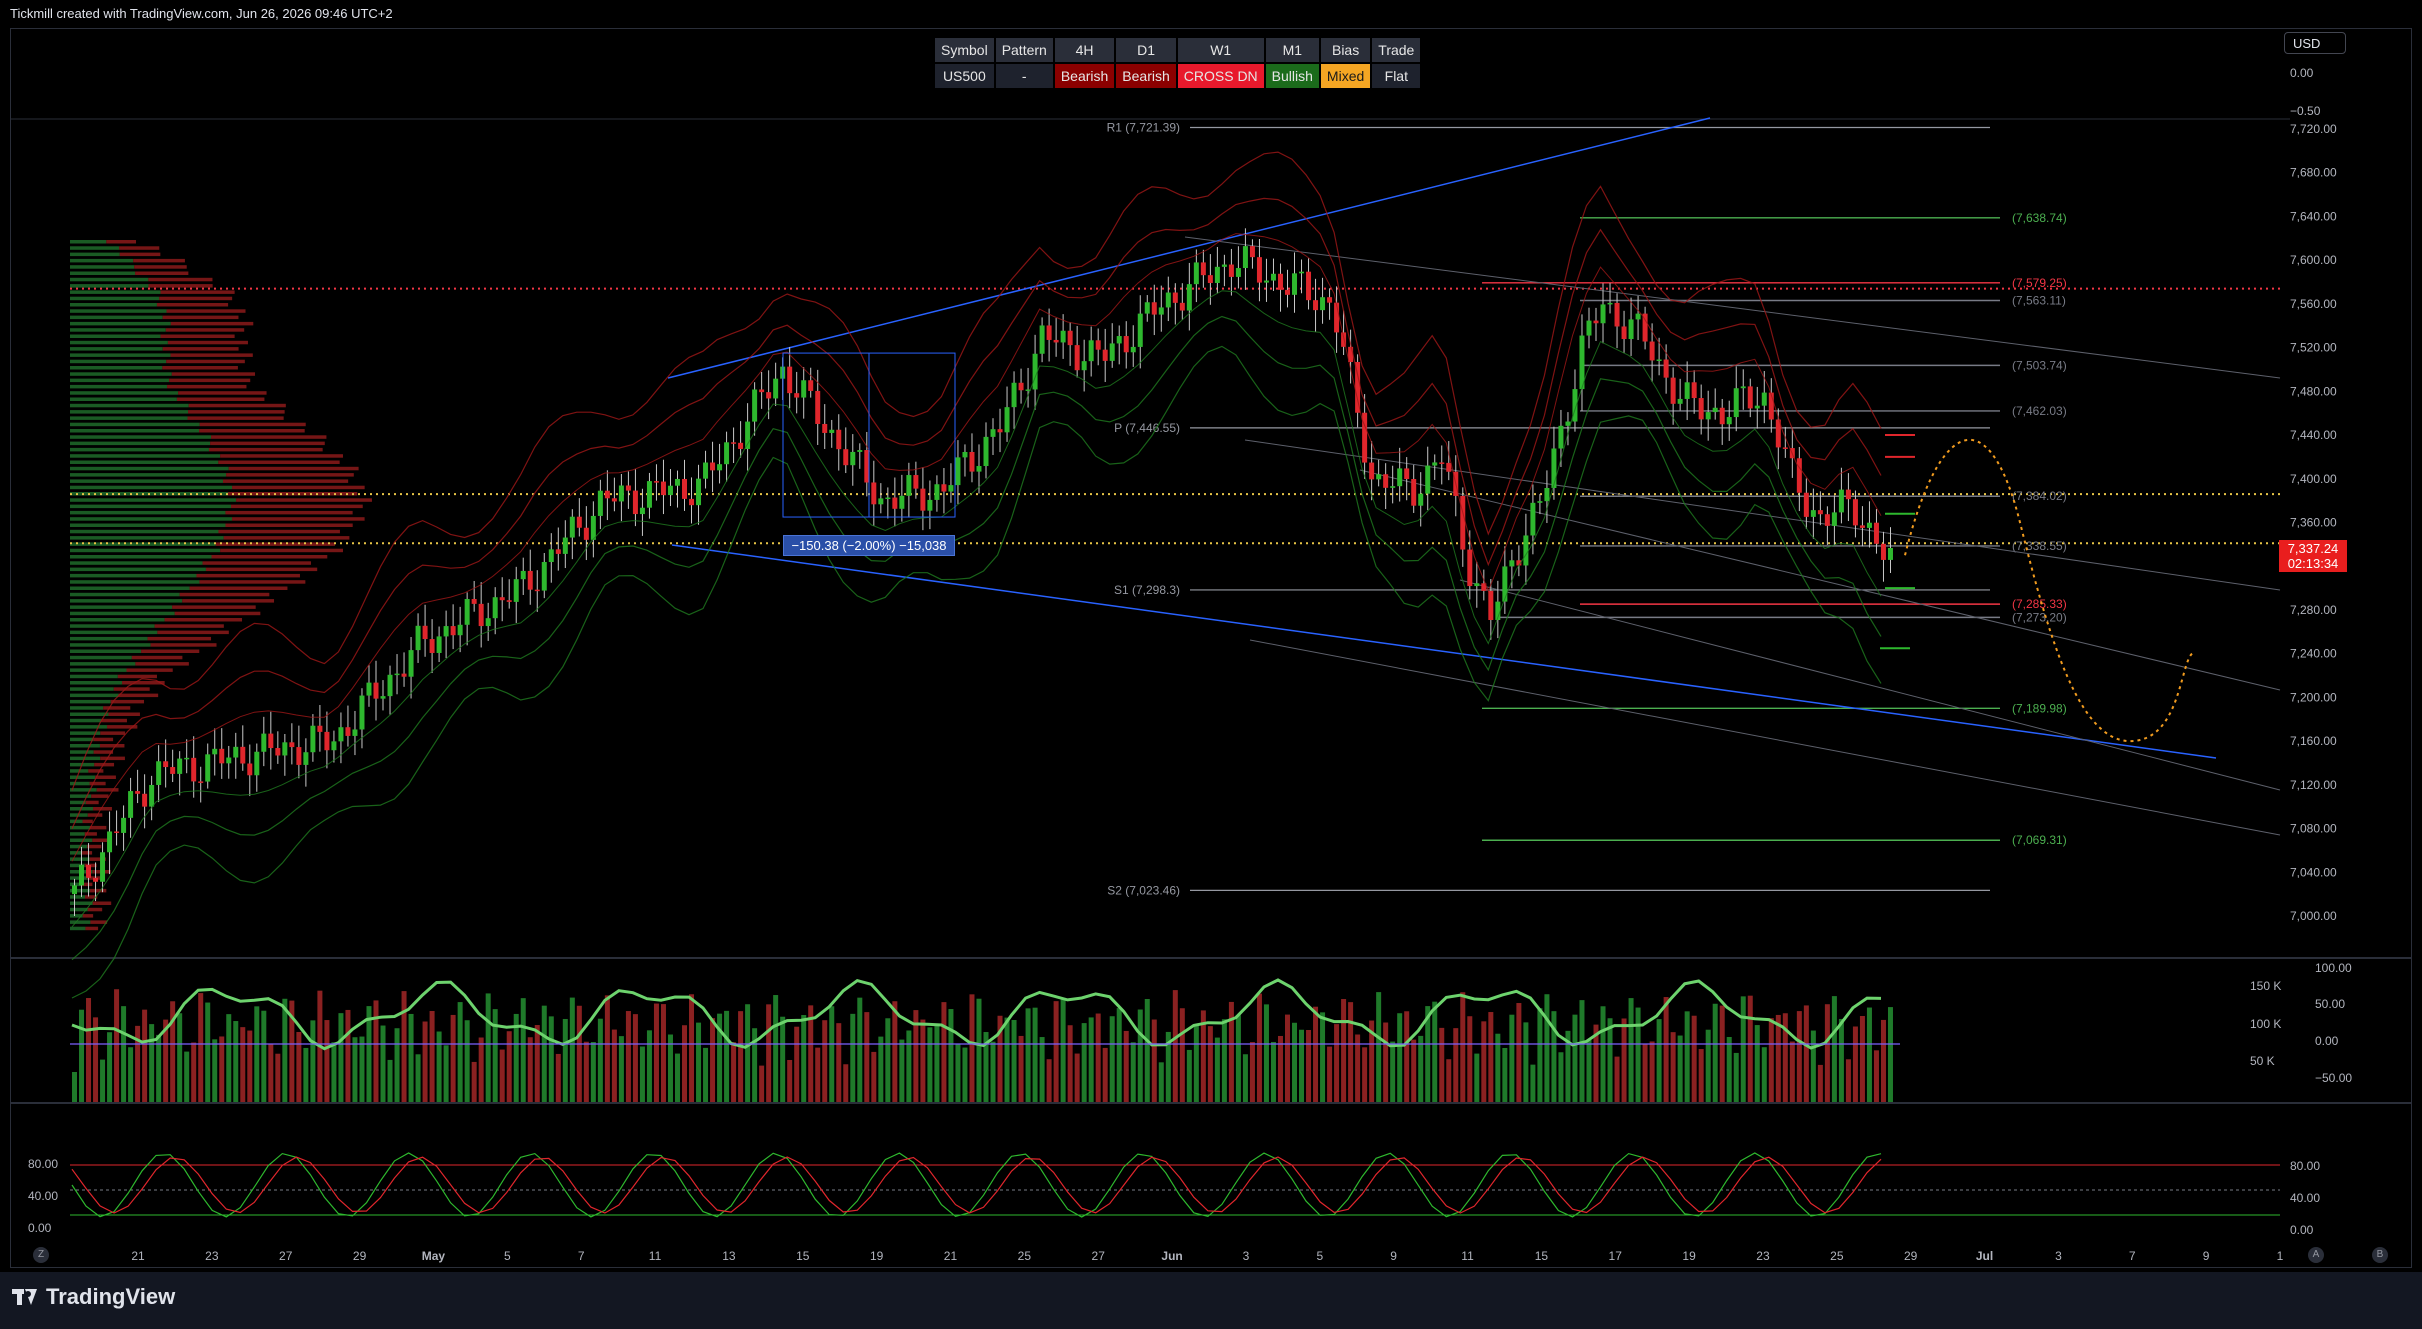 This screenshot has width=2422, height=1329. Describe the element at coordinates (2313, 563) in the screenshot. I see `bar-countdown: 02:13:34` at that location.